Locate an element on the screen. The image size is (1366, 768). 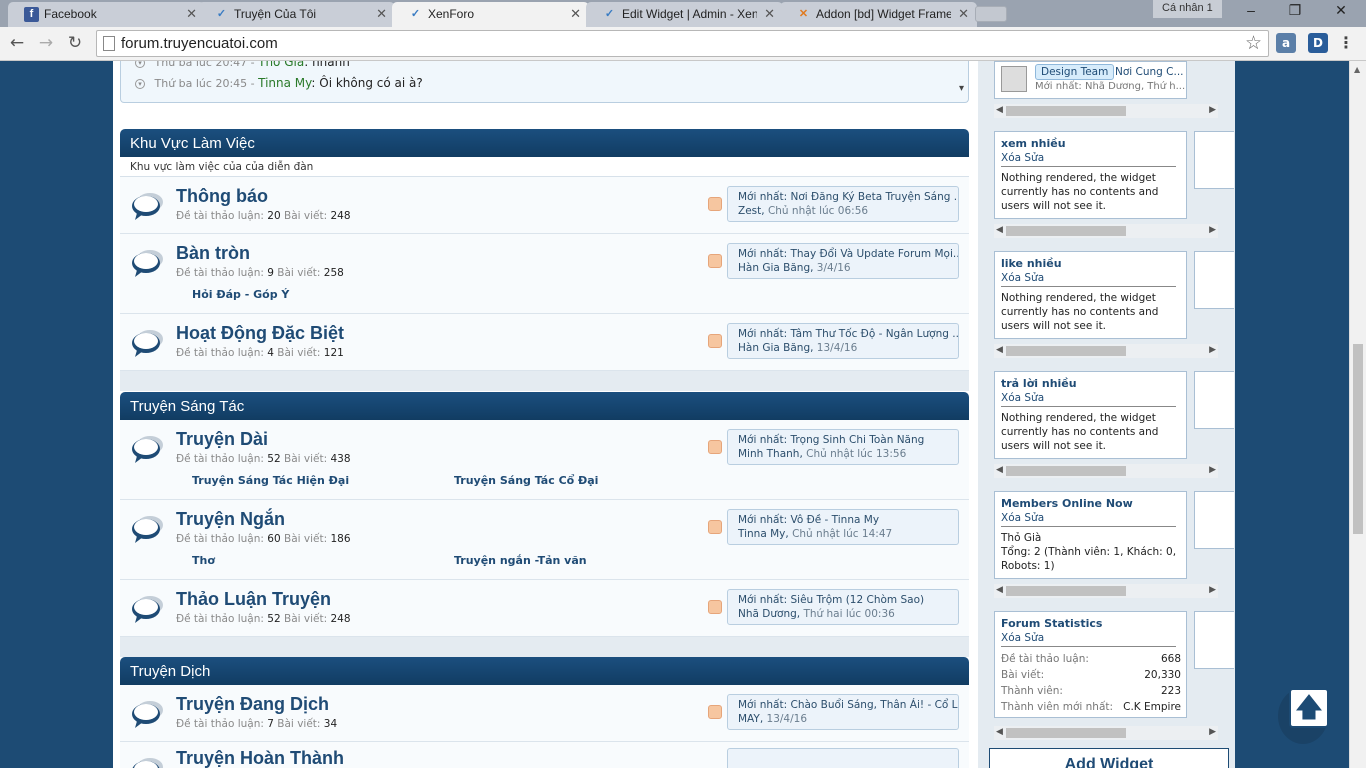
forum-title: Truyện Dài is located at coordinates (222, 439).